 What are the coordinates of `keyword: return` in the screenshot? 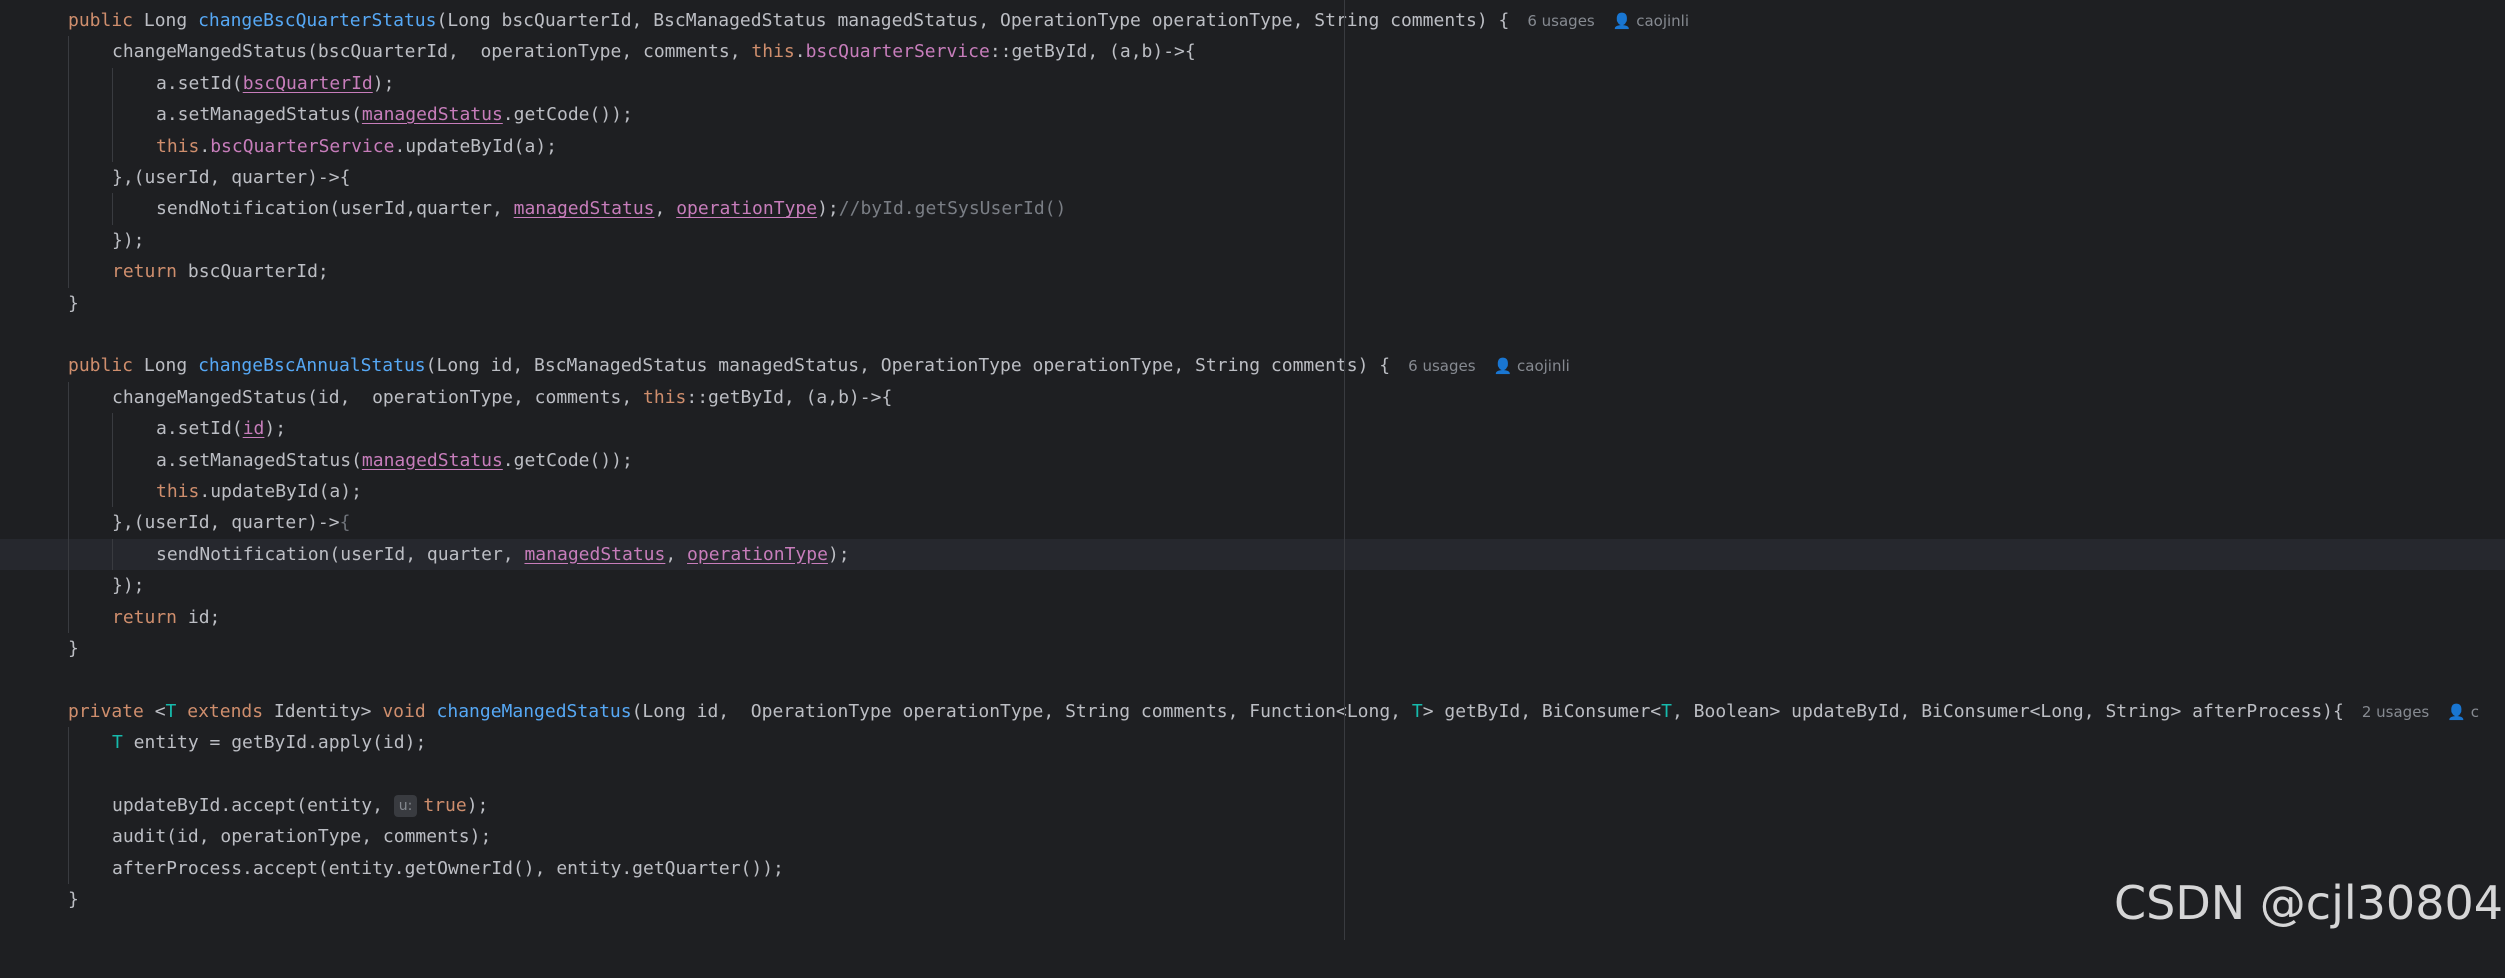 It's located at (145, 617).